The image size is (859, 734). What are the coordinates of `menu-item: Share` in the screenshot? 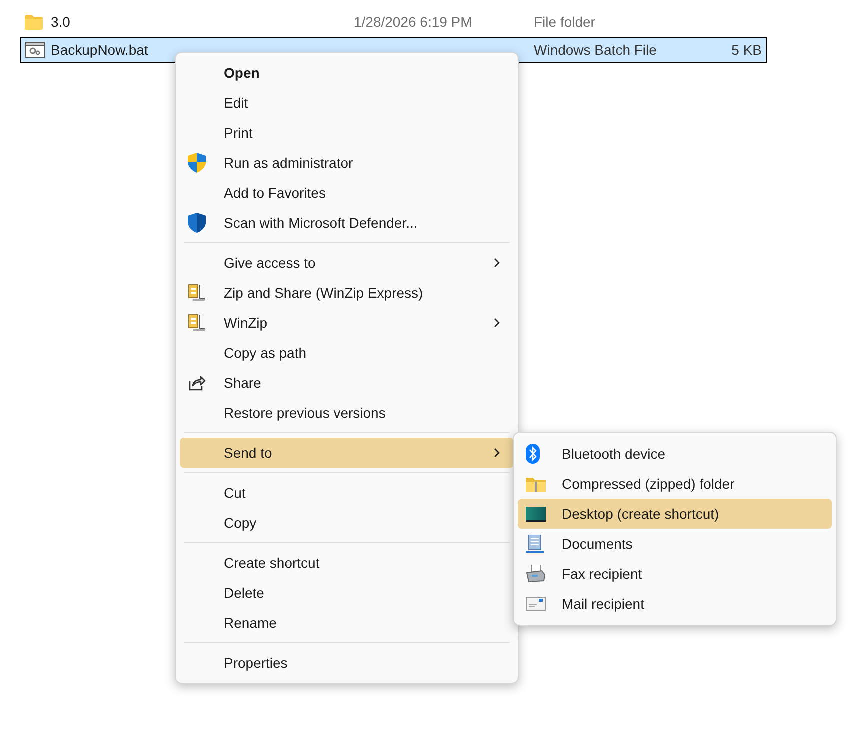 It's located at (347, 383).